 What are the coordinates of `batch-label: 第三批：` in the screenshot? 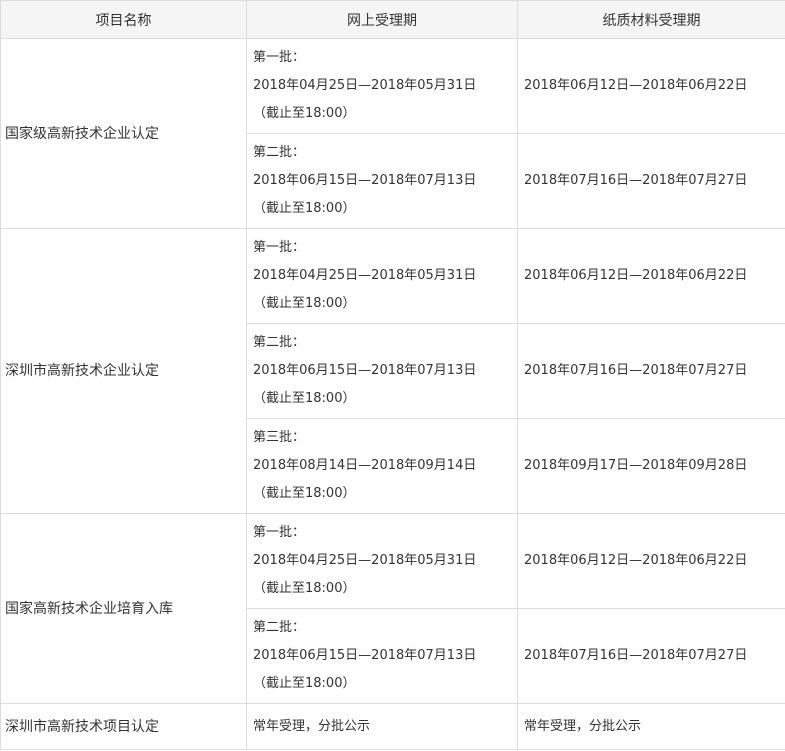 It's located at (279, 437).